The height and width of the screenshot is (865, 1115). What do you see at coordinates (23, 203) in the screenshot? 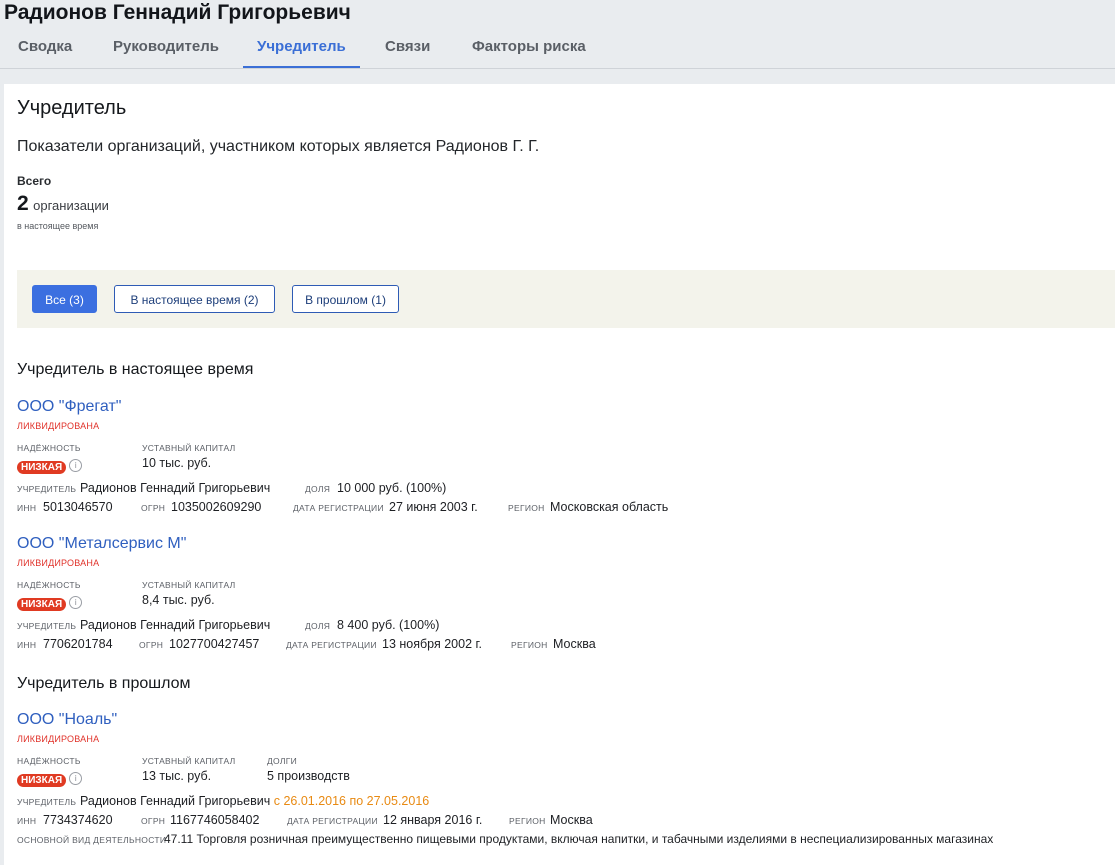
I see `total-count: 2` at bounding box center [23, 203].